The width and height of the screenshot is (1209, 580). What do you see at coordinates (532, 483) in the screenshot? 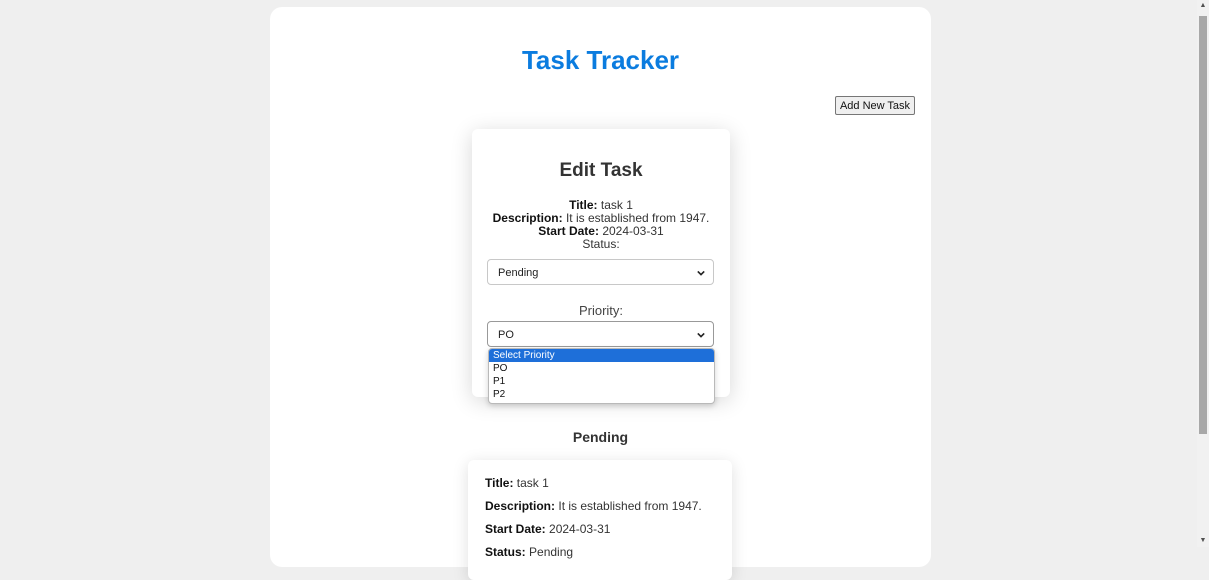
I see `task-title-value: task 1` at bounding box center [532, 483].